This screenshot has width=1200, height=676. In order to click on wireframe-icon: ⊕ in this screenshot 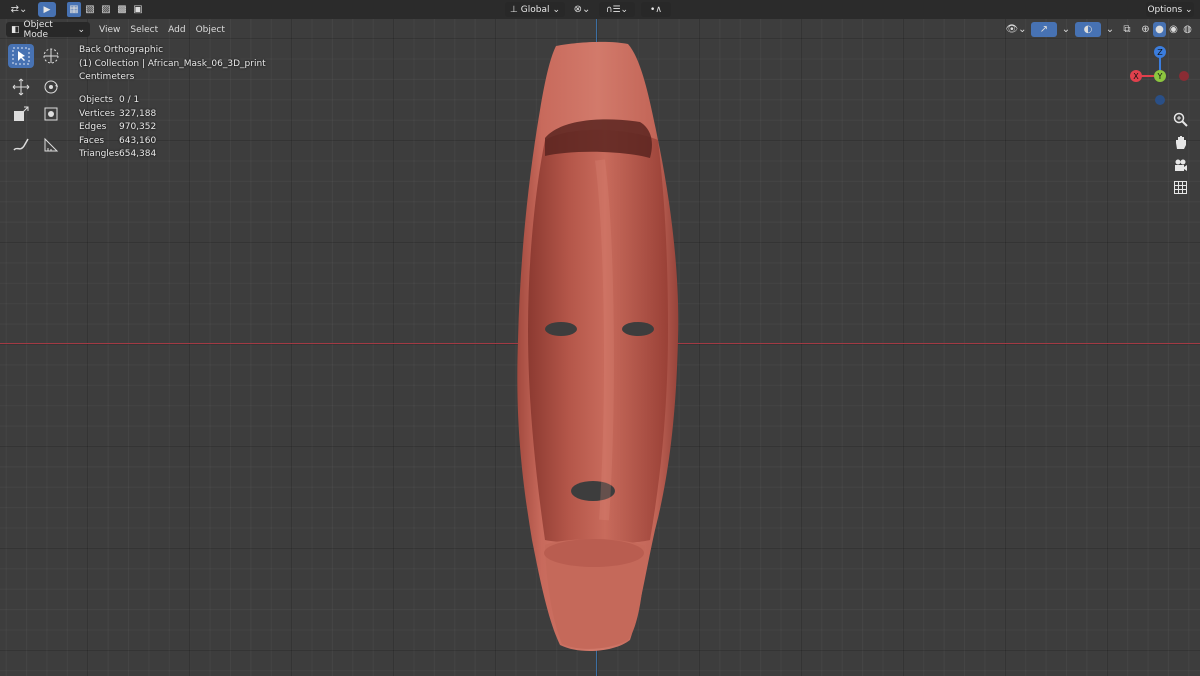, I will do `click(1145, 29)`.